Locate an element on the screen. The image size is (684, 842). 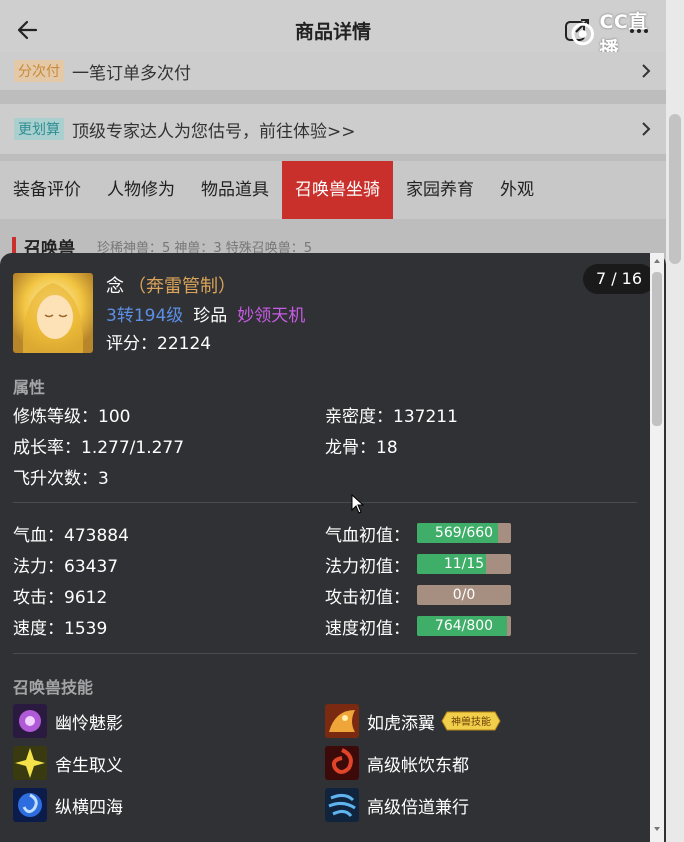
aptitude-bar-mp: 11/15 is located at coordinates (464, 564).